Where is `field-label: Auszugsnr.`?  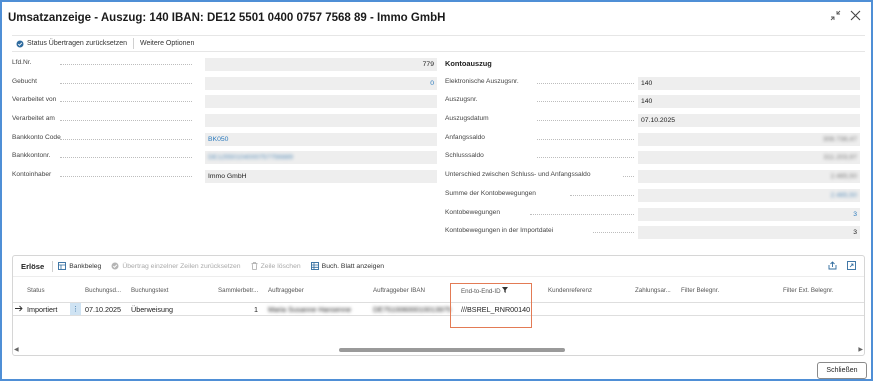 field-label: Auszugsnr. is located at coordinates (461, 100).